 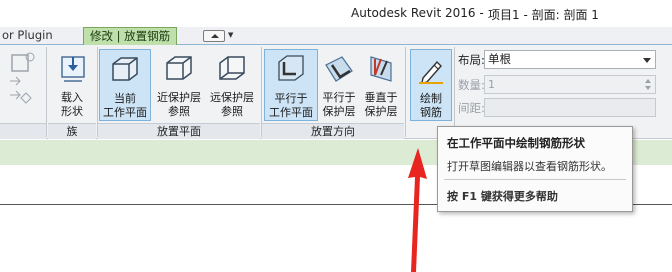 What do you see at coordinates (471, 108) in the screenshot?
I see `spacing-label: 间距:` at bounding box center [471, 108].